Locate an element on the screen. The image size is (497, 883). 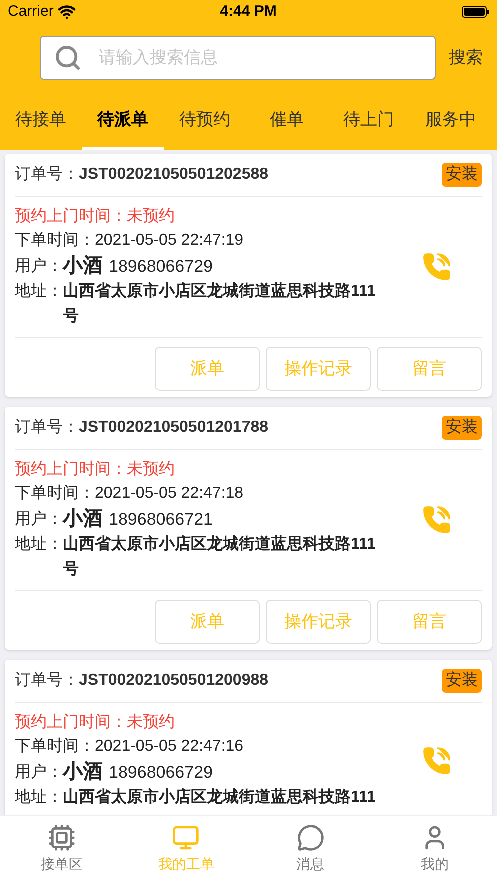
search-icon is located at coordinates (68, 58).